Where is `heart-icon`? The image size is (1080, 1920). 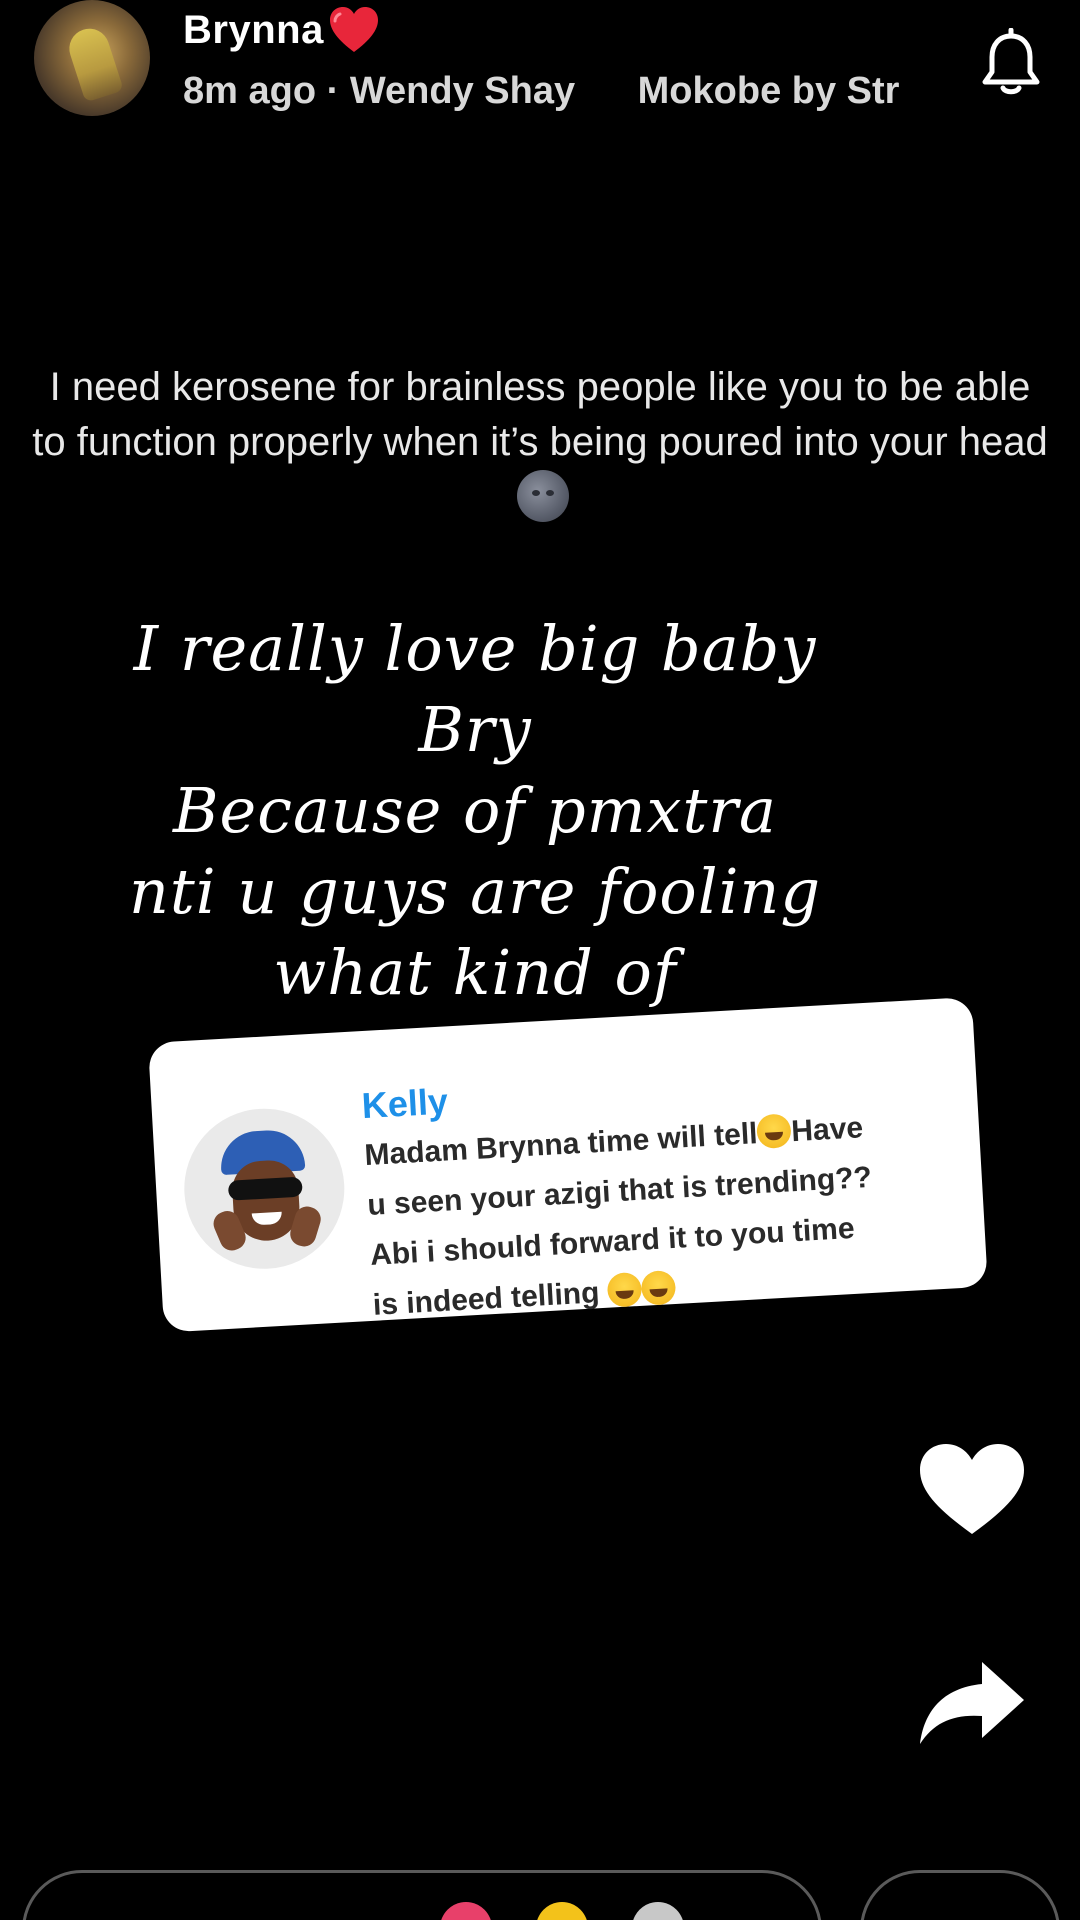
heart-icon is located at coordinates (972, 1489).